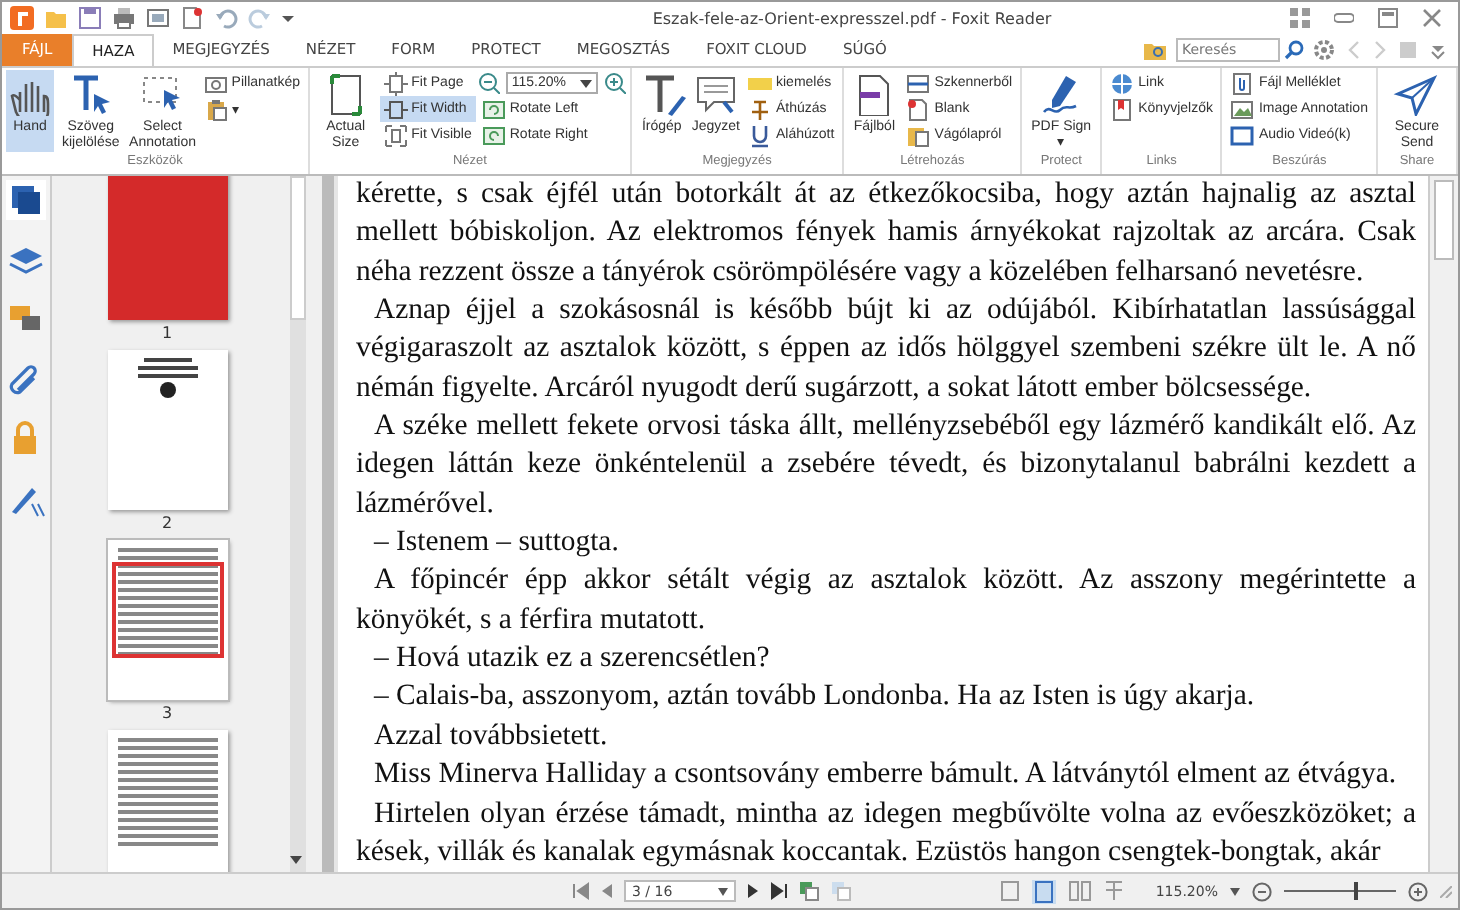  I want to click on underline-icon, so click(760, 135).